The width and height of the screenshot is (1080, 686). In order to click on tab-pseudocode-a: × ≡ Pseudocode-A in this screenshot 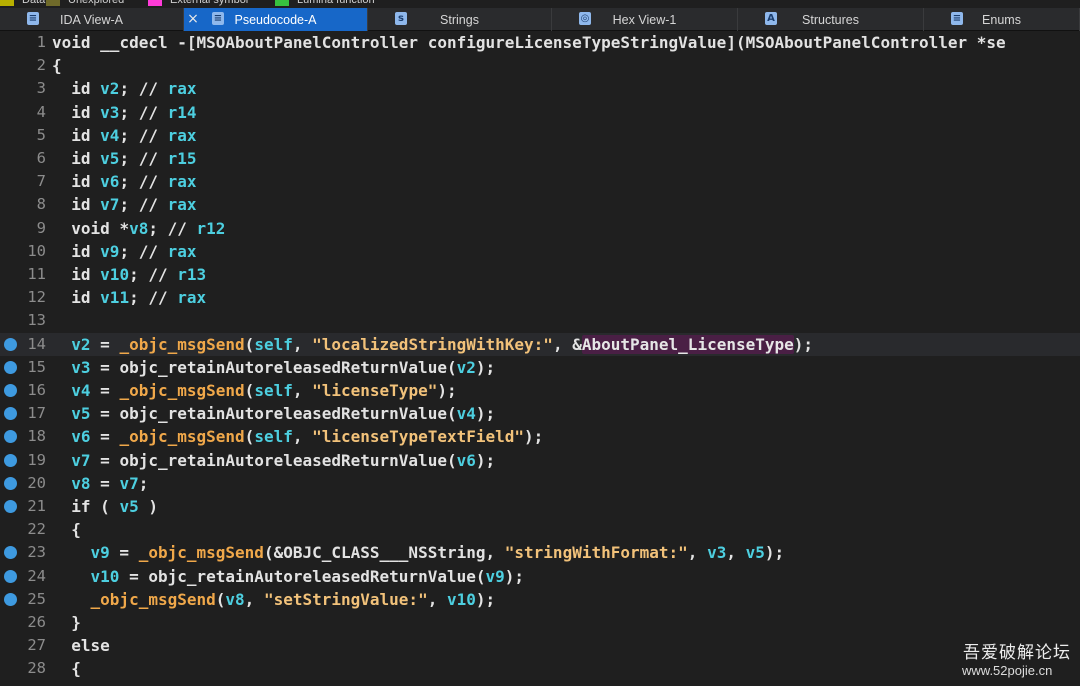, I will do `click(276, 19)`.